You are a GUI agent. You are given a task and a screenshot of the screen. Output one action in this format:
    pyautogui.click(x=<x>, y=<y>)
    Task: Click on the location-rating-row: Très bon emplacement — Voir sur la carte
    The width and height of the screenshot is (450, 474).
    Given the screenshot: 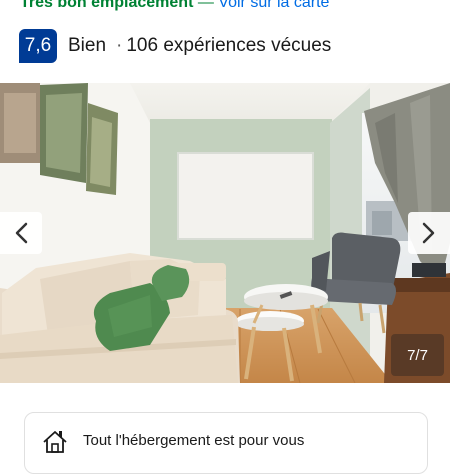 What is the action you would take?
    pyautogui.click(x=174, y=6)
    